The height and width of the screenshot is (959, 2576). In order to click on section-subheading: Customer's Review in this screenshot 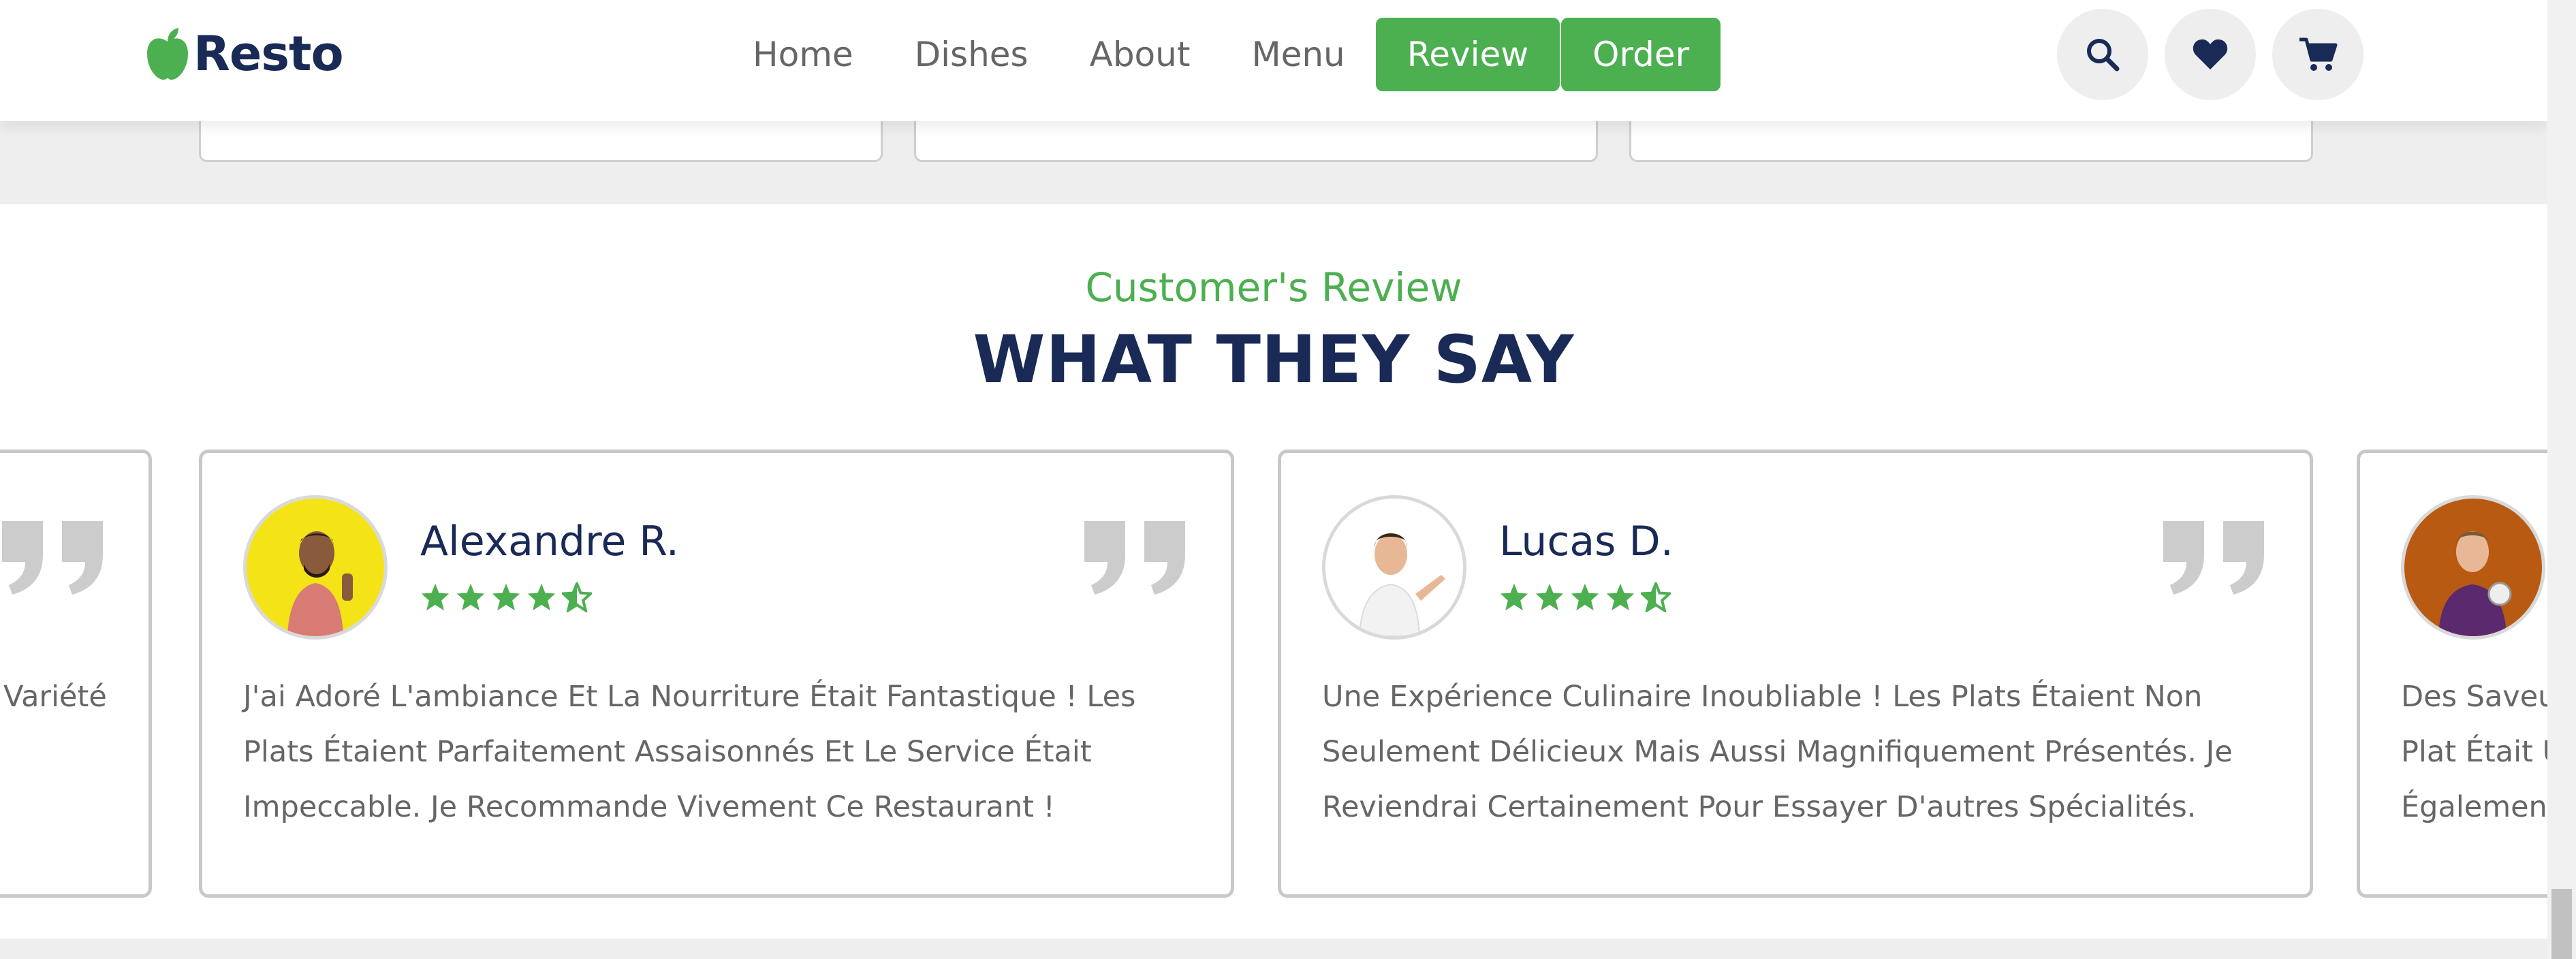, I will do `click(1273, 287)`.